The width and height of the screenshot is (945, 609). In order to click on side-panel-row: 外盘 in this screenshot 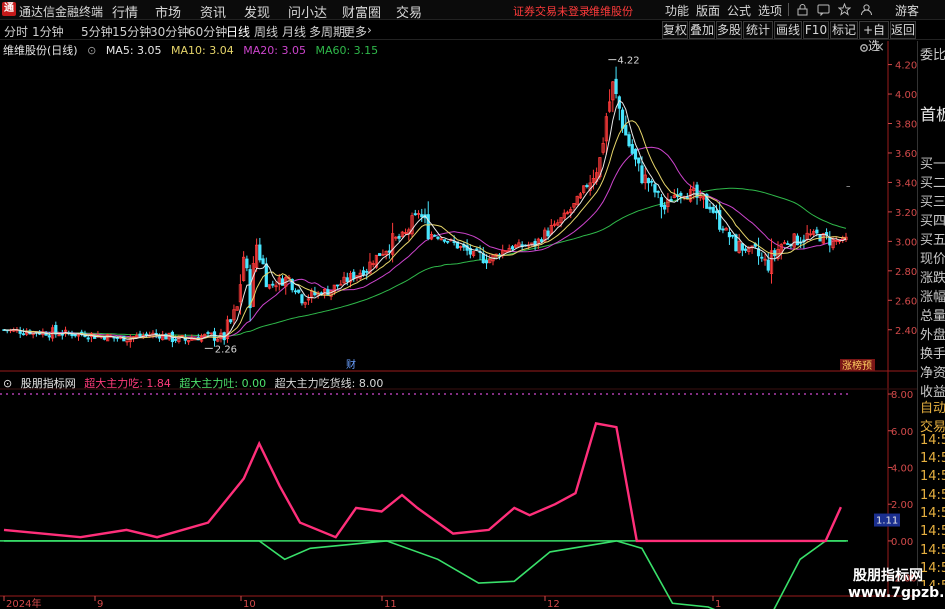, I will do `click(932, 335)`.